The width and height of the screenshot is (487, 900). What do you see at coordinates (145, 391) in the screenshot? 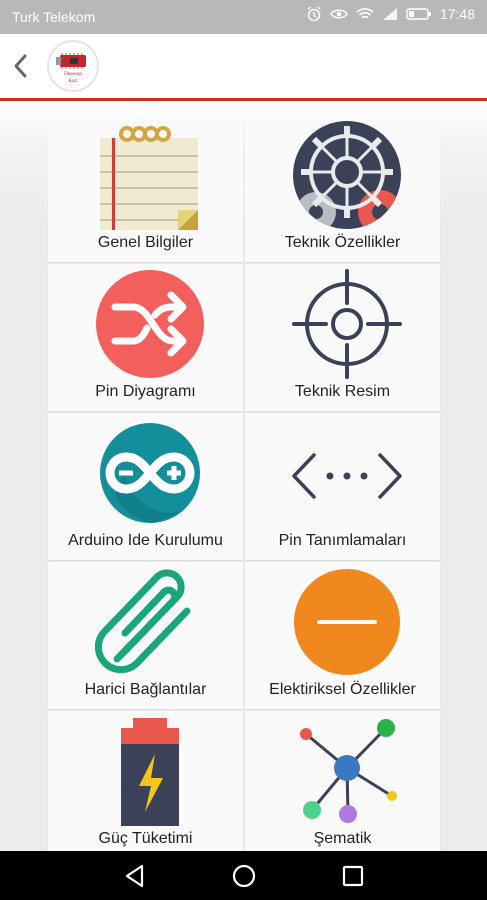
I see `menu-label: Pin Diyagramı` at bounding box center [145, 391].